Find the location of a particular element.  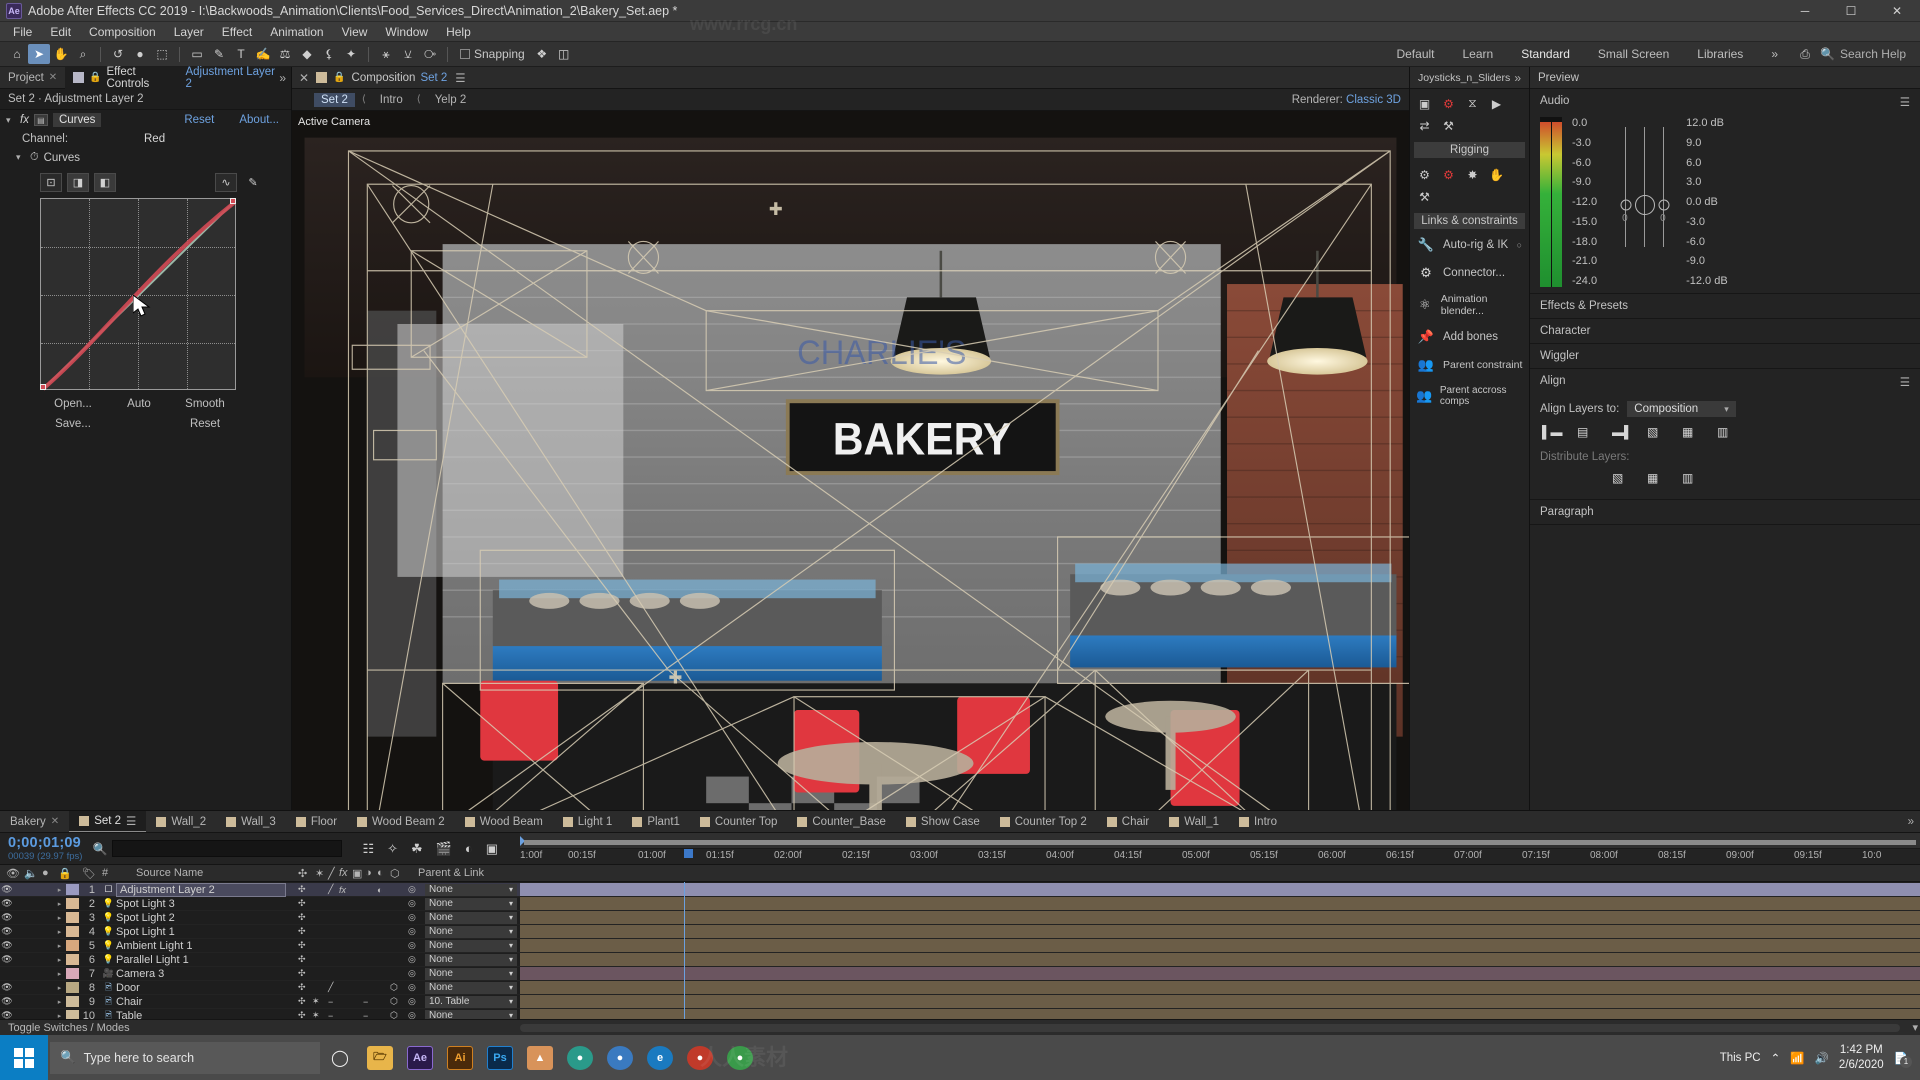

layer-name: Ambient Light 1 is located at coordinates (201, 946).